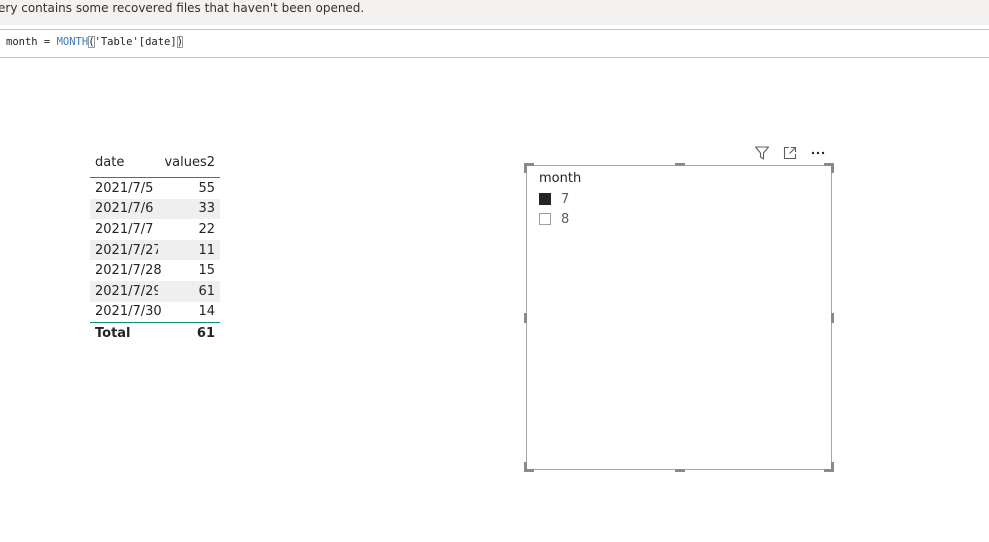  Describe the element at coordinates (189, 291) in the screenshot. I see `cell-value: 61` at that location.